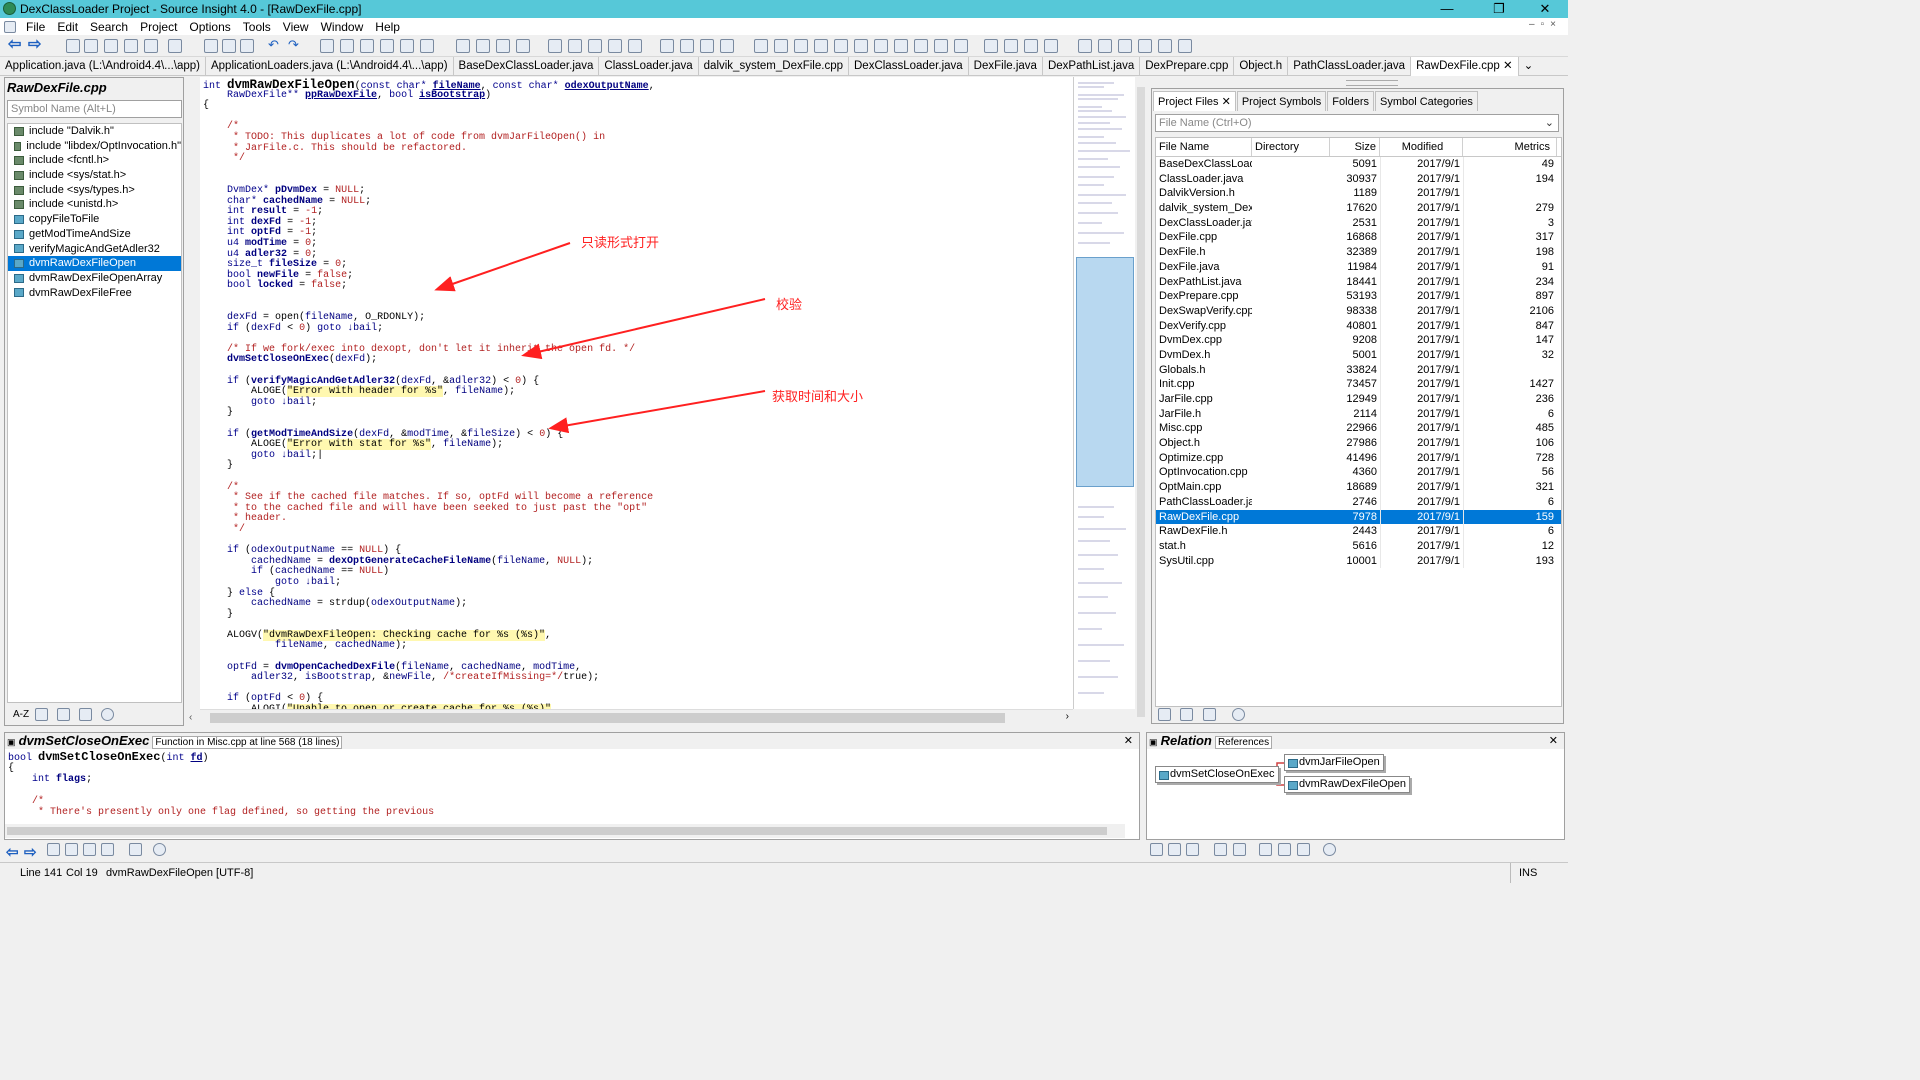  Describe the element at coordinates (1499, 9) in the screenshot. I see `maximize-button: ❐` at that location.